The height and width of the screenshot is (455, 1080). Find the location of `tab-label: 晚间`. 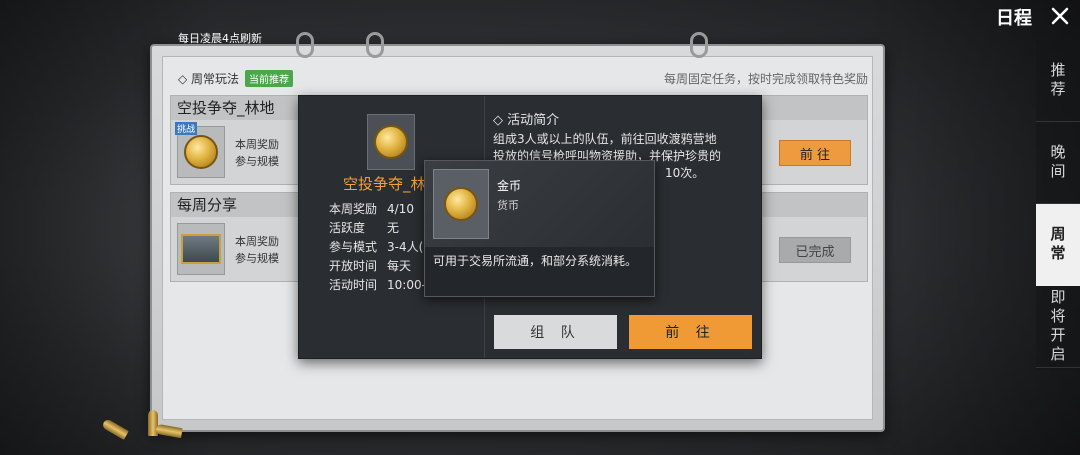

tab-label: 晚间 is located at coordinates (1057, 162).